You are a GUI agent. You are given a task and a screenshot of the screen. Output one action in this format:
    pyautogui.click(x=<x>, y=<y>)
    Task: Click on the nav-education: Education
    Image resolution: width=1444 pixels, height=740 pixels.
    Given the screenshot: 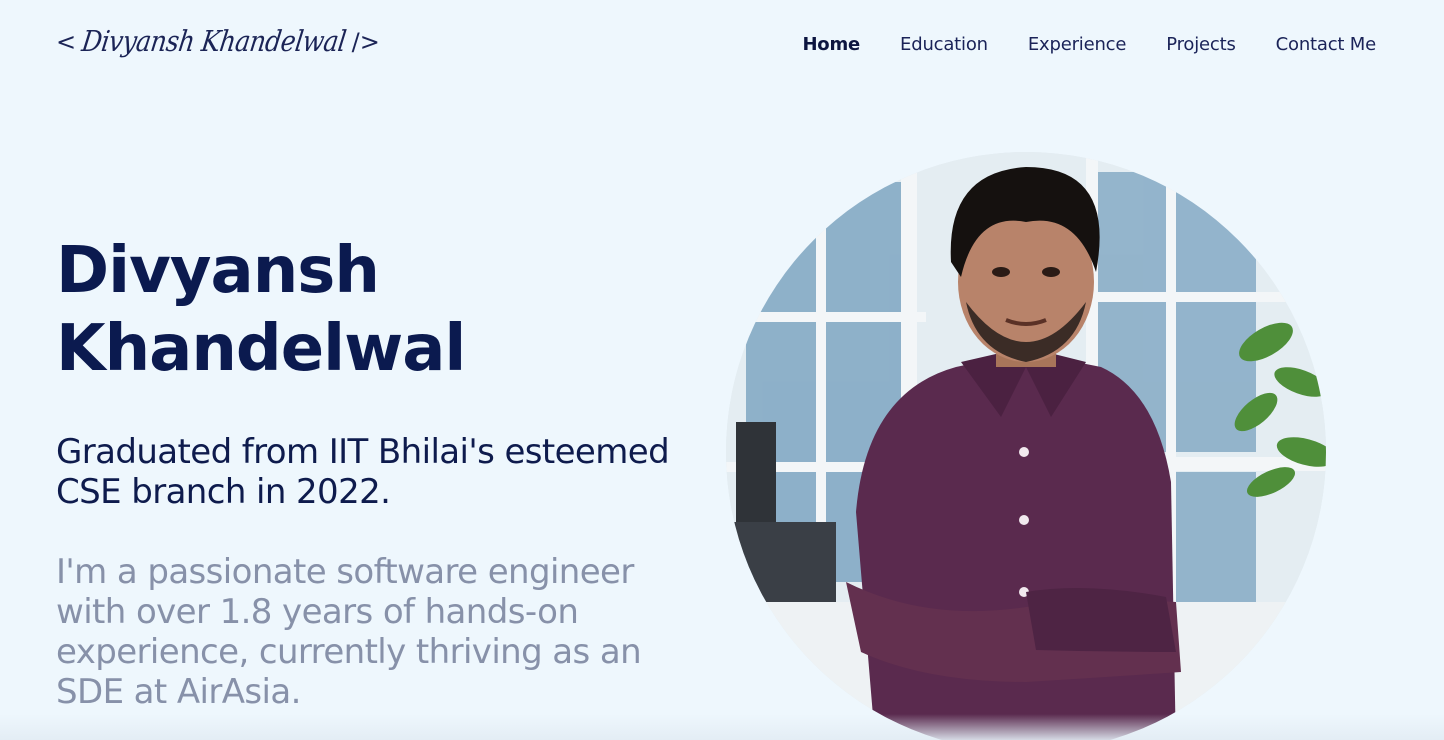 What is the action you would take?
    pyautogui.click(x=944, y=45)
    